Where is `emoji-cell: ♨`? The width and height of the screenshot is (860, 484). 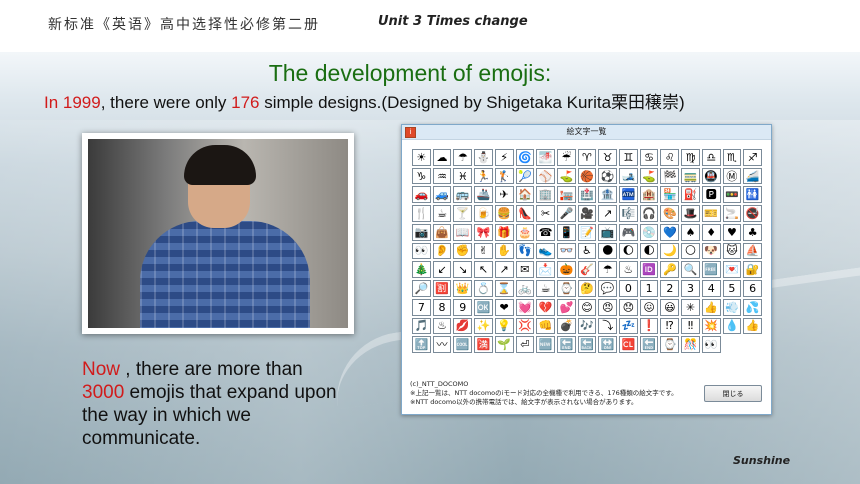
emoji-cell: ♨ is located at coordinates (628, 270).